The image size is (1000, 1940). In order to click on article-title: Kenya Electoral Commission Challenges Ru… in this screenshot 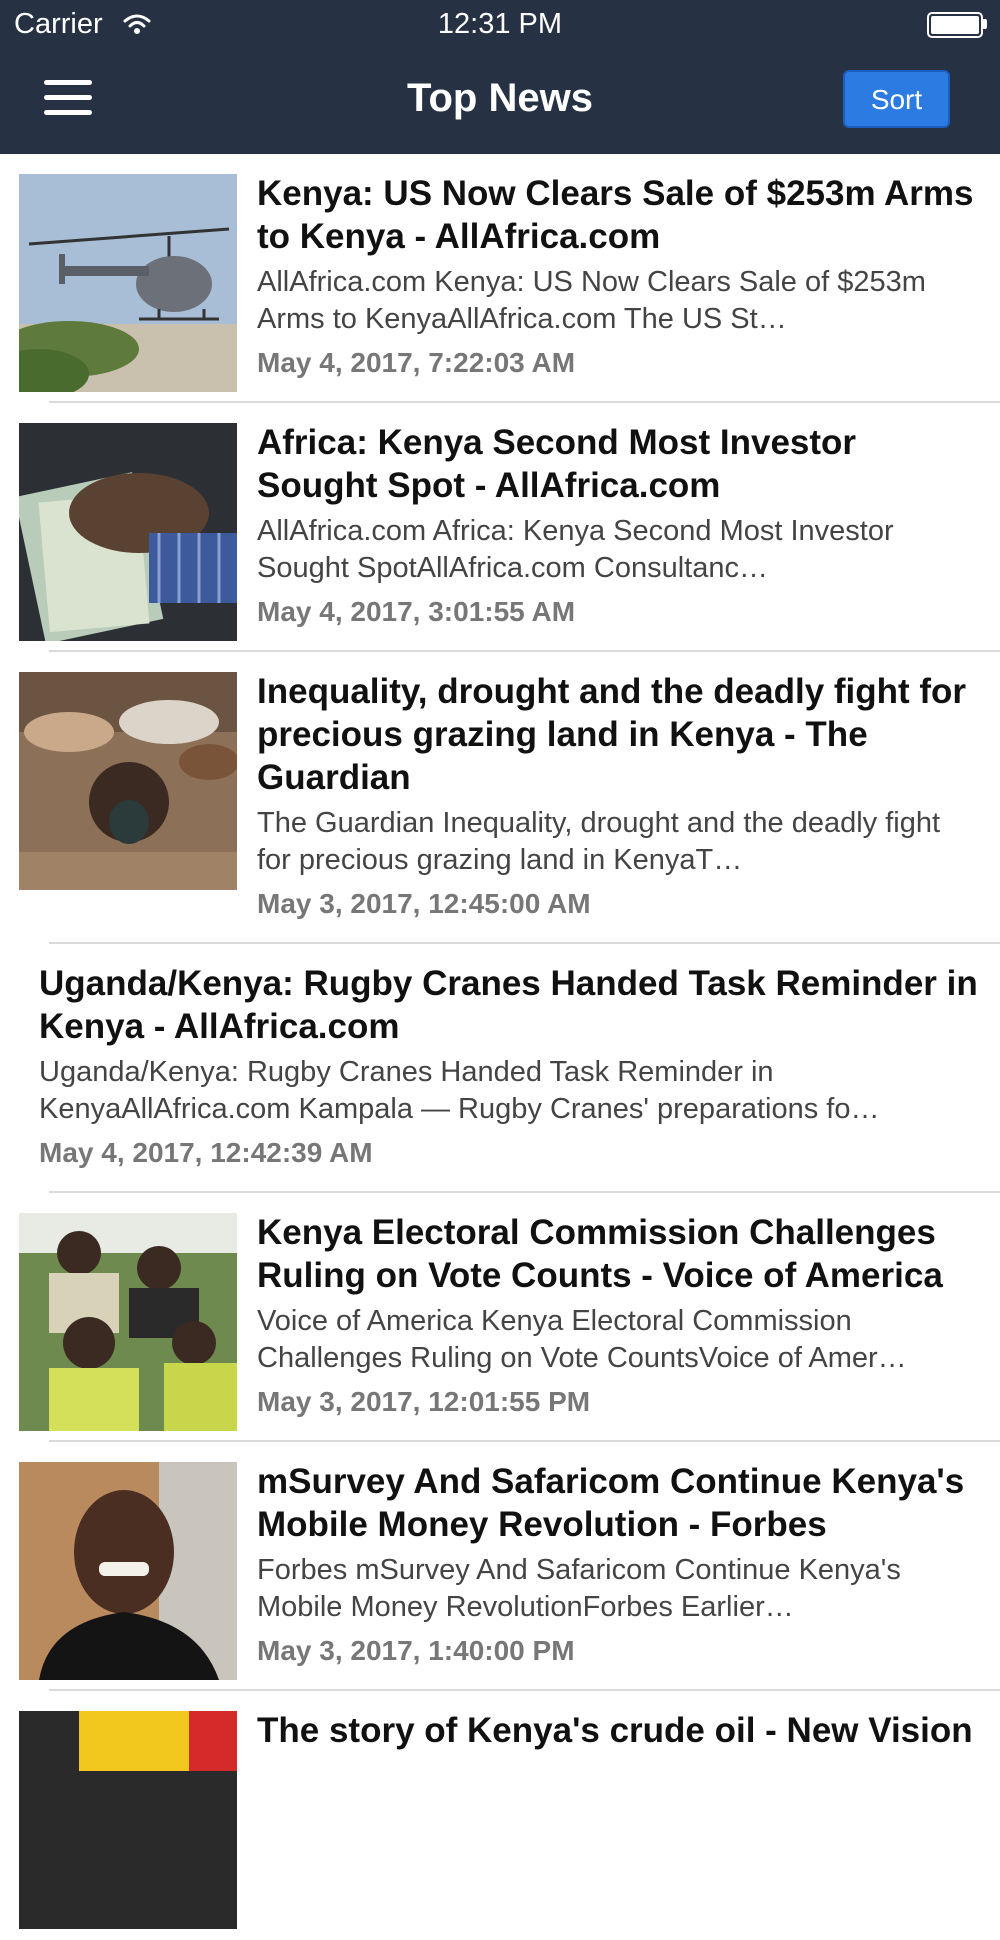, I will do `click(600, 1254)`.